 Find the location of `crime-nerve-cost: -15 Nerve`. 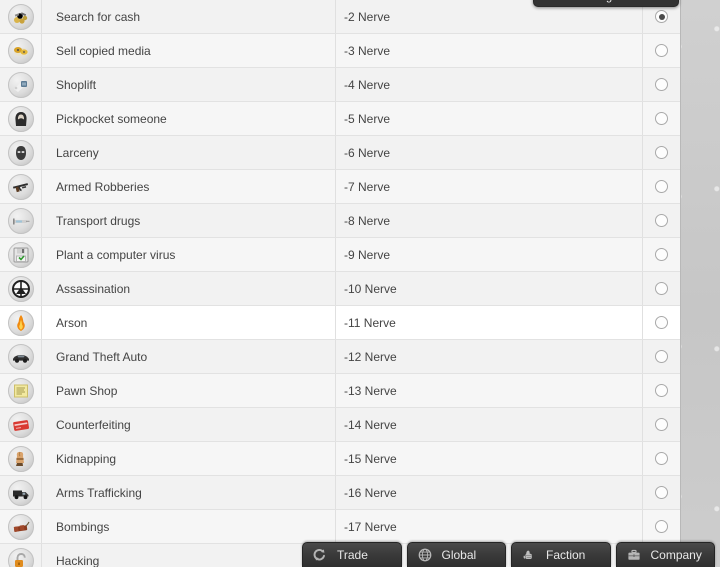

crime-nerve-cost: -15 Nerve is located at coordinates (489, 458).